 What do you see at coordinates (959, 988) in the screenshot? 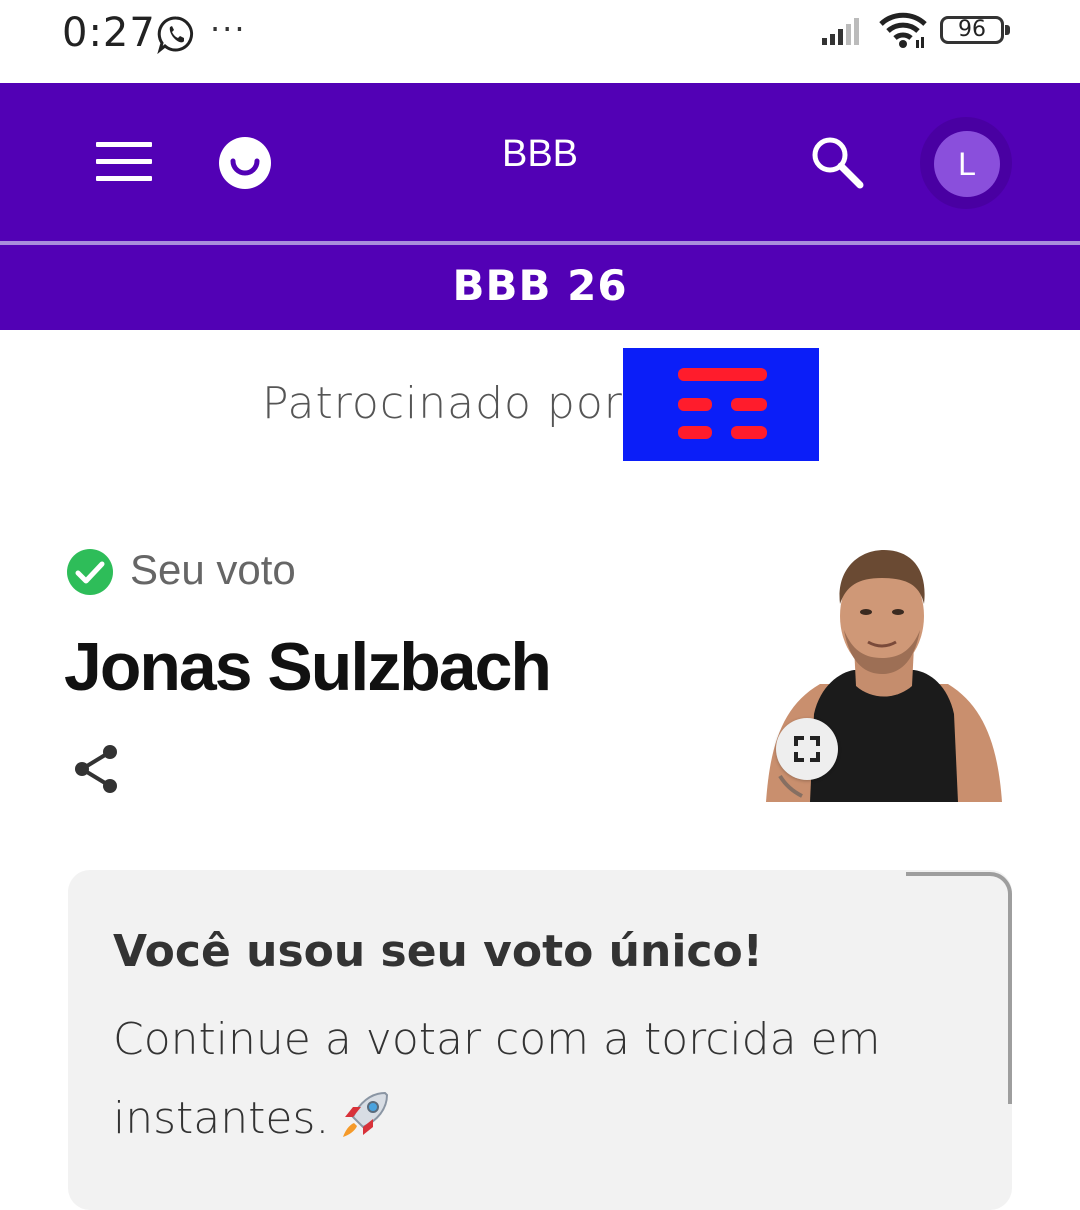
I see `card-scroll-indicator` at bounding box center [959, 988].